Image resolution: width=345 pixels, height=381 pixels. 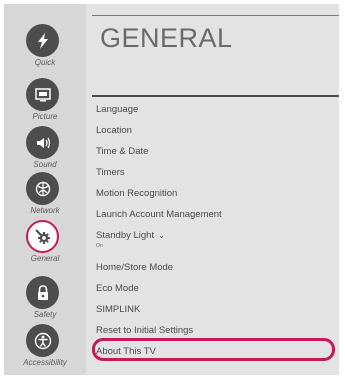 What do you see at coordinates (217, 330) in the screenshot?
I see `menu-item-reset-to-initial-settings: Reset to Initial Settings` at bounding box center [217, 330].